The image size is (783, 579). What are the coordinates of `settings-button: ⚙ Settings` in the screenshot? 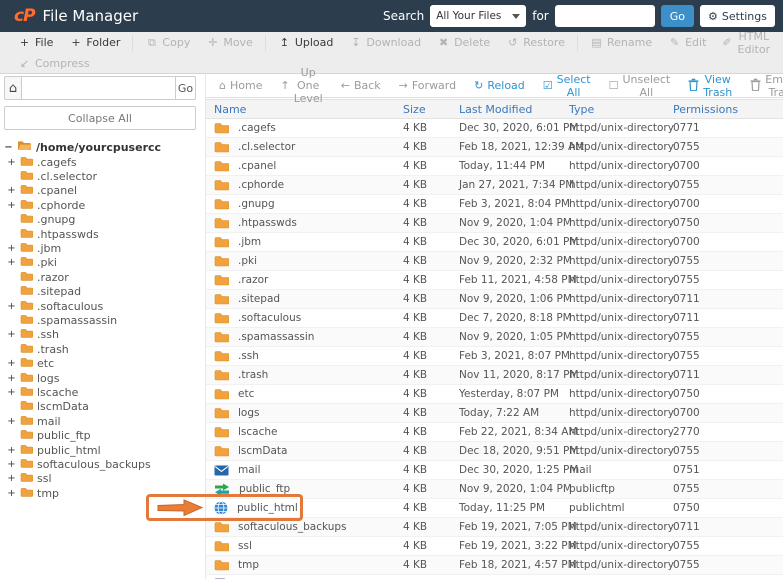 It's located at (737, 16).